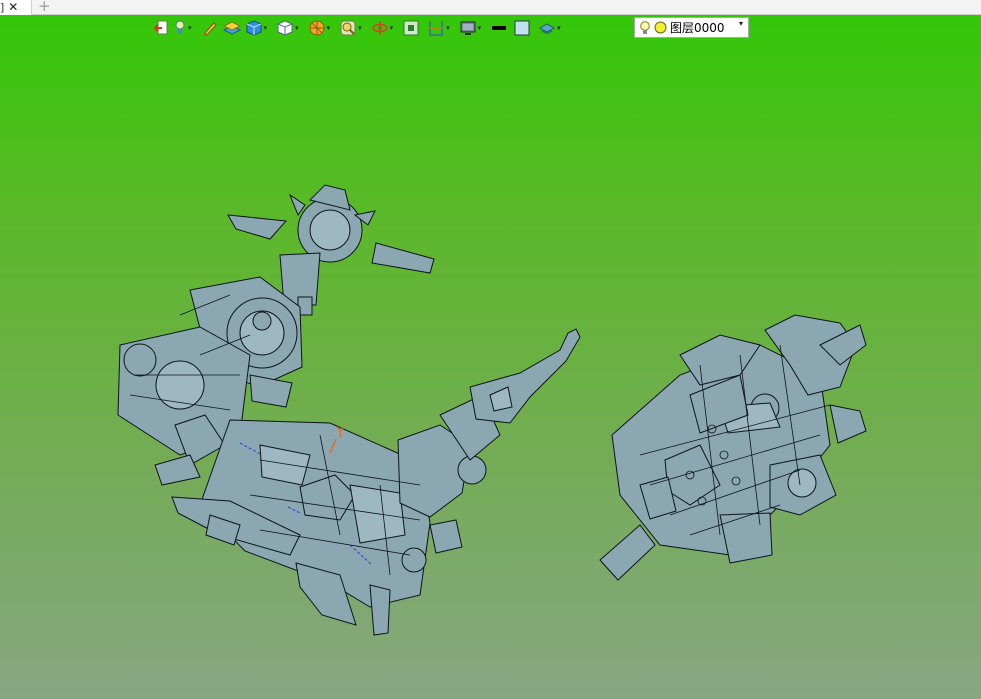 The height and width of the screenshot is (699, 981). Describe the element at coordinates (340, 433) in the screenshot. I see `y-axis-label: Y` at that location.